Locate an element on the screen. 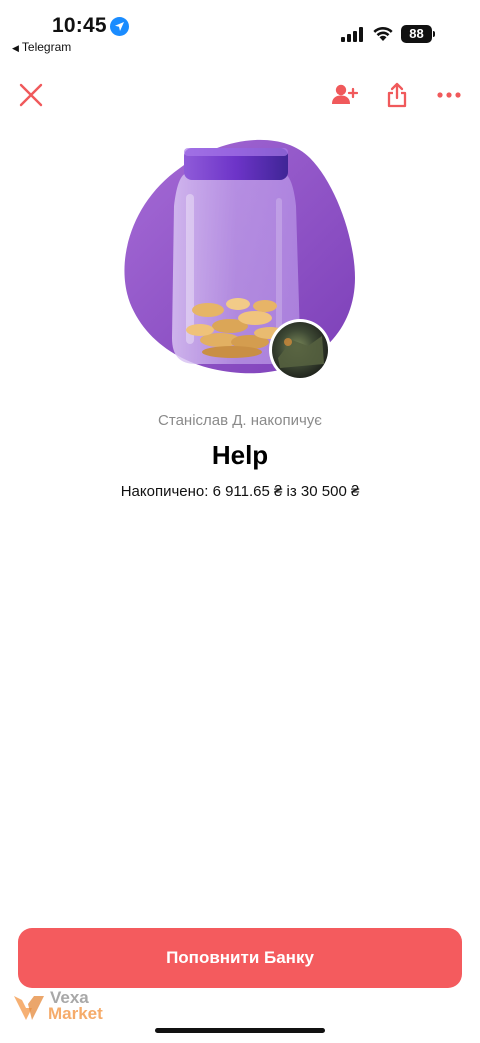  jar-owner-text: Станіслав Д. накопичує is located at coordinates (240, 420).